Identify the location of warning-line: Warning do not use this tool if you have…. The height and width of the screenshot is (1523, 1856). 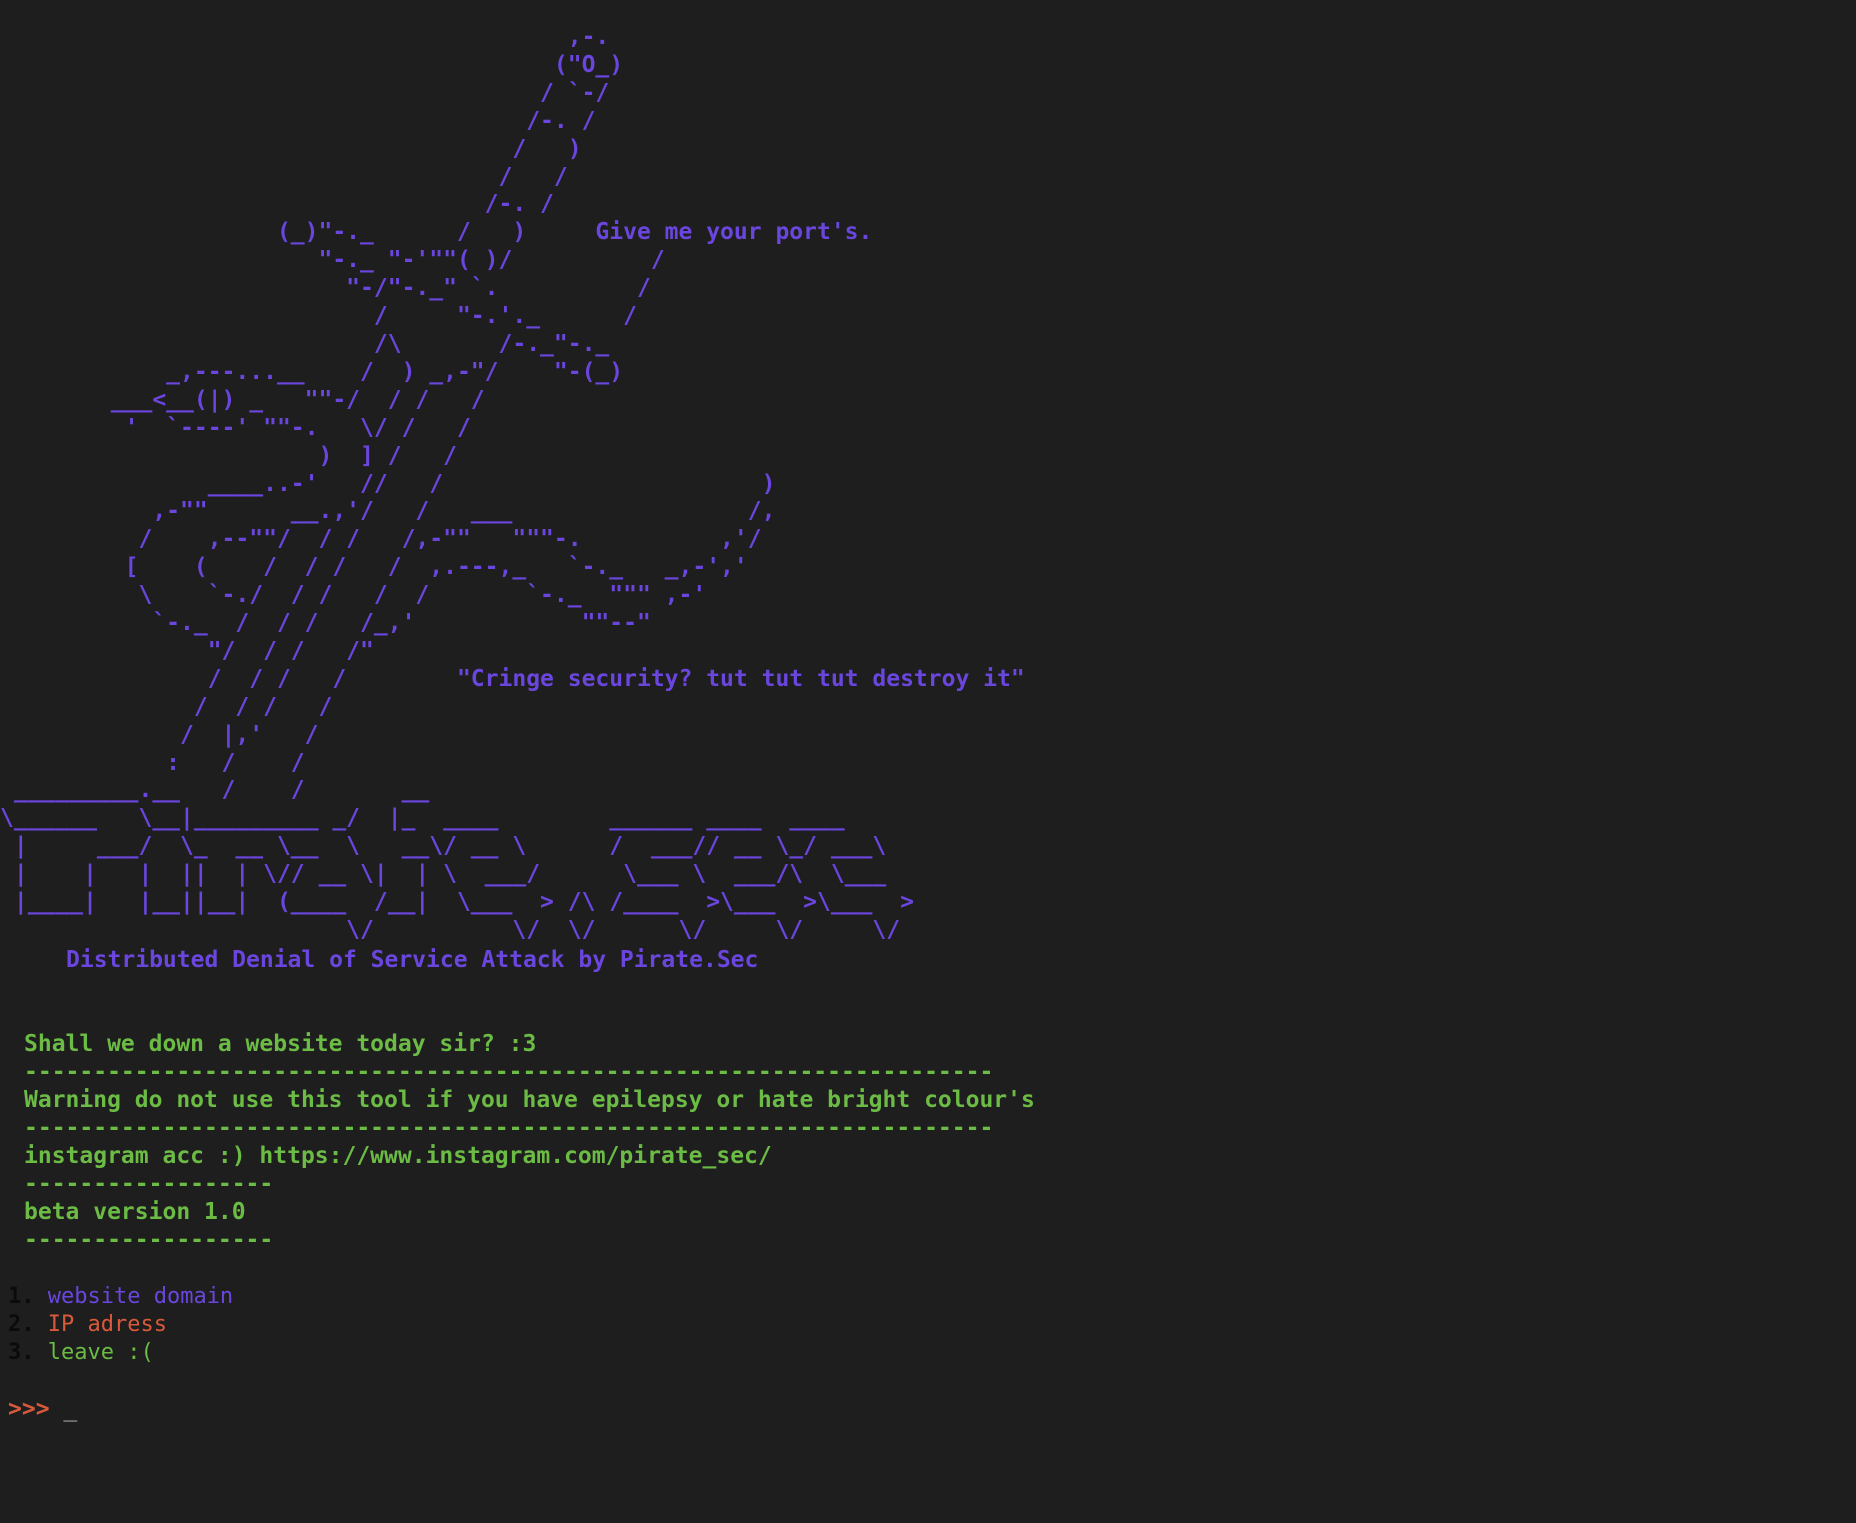
(529, 1100).